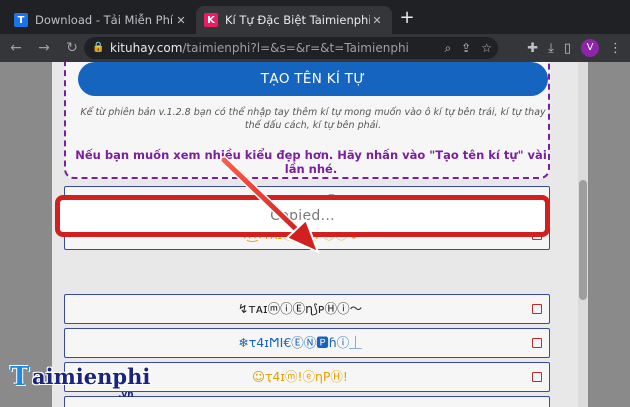 The image size is (630, 407). What do you see at coordinates (16, 48) in the screenshot?
I see `back-icon: ←` at bounding box center [16, 48].